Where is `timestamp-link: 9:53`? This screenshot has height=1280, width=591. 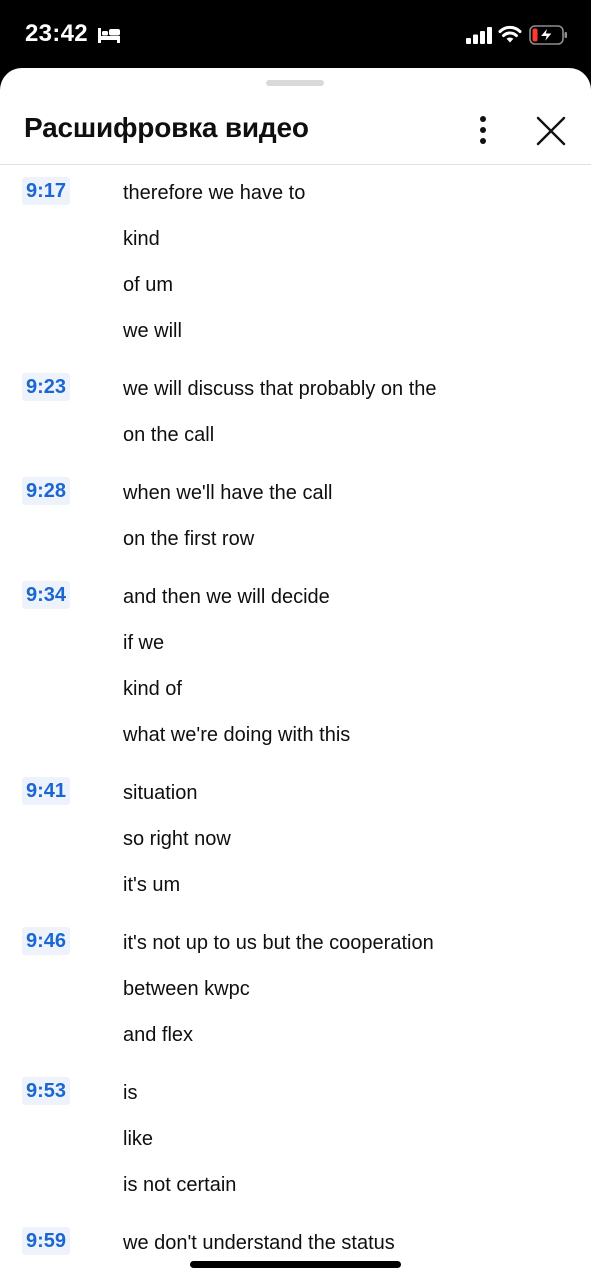
timestamp-link: 9:53 is located at coordinates (46, 1091).